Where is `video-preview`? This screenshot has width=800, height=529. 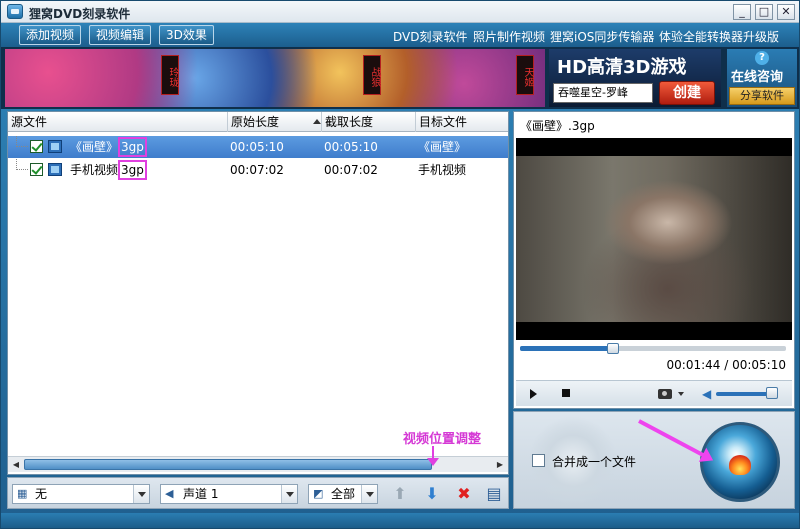 video-preview is located at coordinates (654, 239).